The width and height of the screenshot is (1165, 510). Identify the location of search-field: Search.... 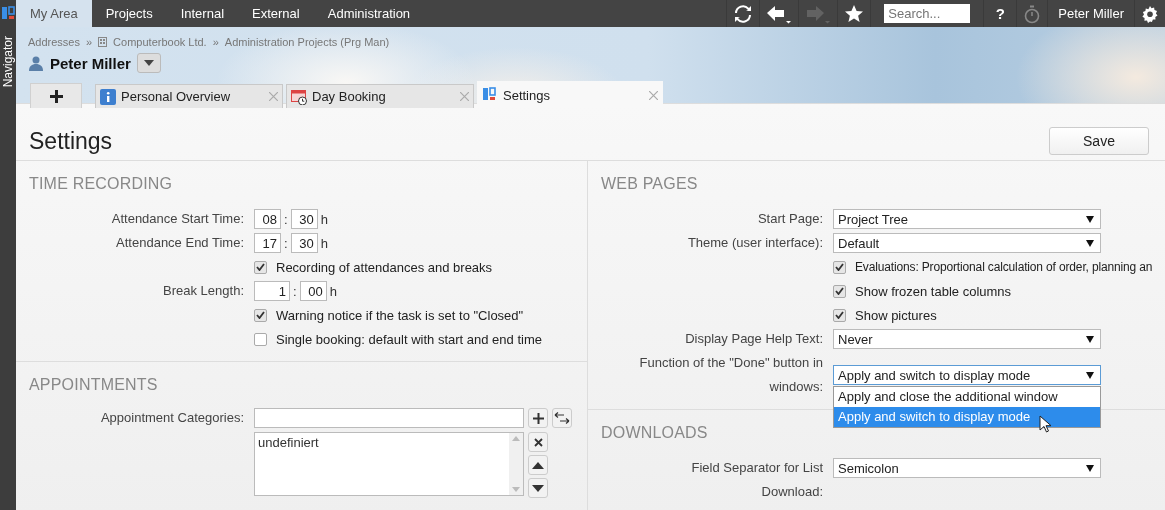
(927, 13).